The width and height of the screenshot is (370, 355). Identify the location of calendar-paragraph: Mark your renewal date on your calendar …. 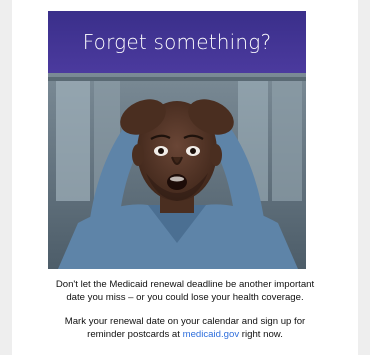
(185, 328).